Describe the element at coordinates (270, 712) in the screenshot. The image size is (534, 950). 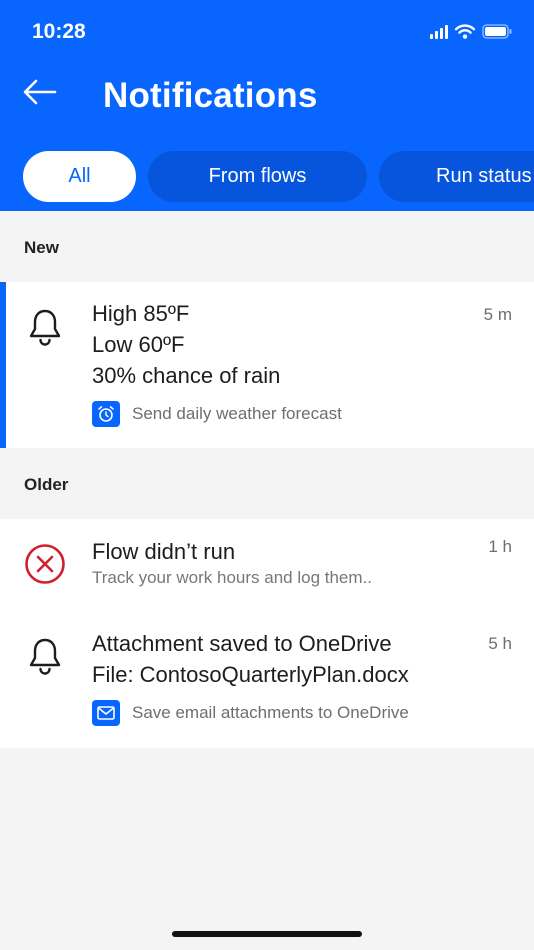
I see `flow-source-label: Save email attachments to OneDrive` at that location.